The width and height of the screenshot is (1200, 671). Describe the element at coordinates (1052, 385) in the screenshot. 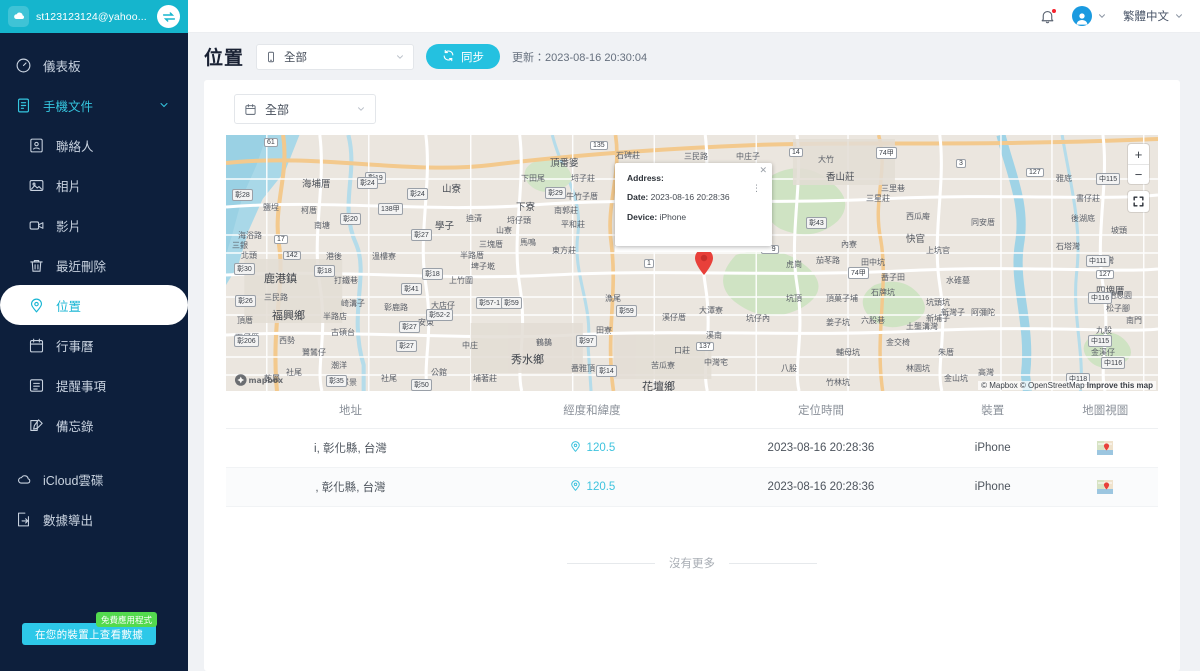

I see `attr-osm: © OpenStreetMap` at that location.